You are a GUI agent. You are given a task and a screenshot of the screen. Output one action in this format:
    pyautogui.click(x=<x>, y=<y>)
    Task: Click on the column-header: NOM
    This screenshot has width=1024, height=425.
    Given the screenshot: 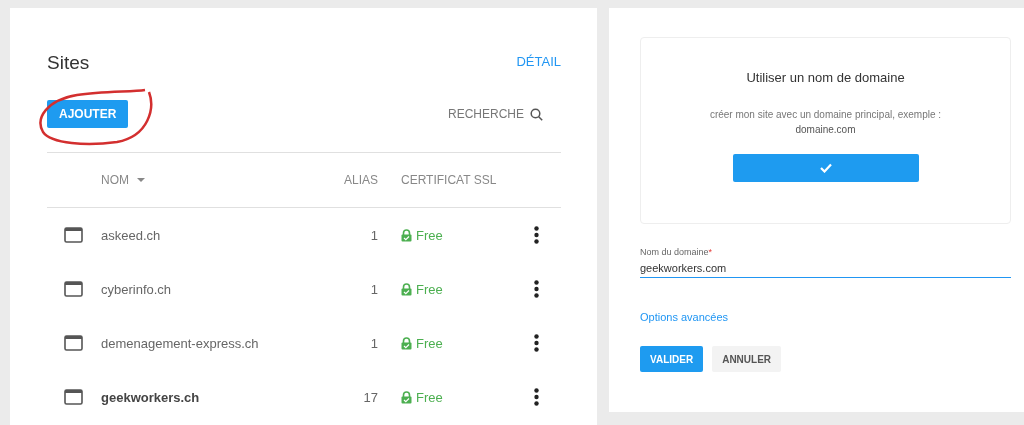 What is the action you would take?
    pyautogui.click(x=196, y=180)
    